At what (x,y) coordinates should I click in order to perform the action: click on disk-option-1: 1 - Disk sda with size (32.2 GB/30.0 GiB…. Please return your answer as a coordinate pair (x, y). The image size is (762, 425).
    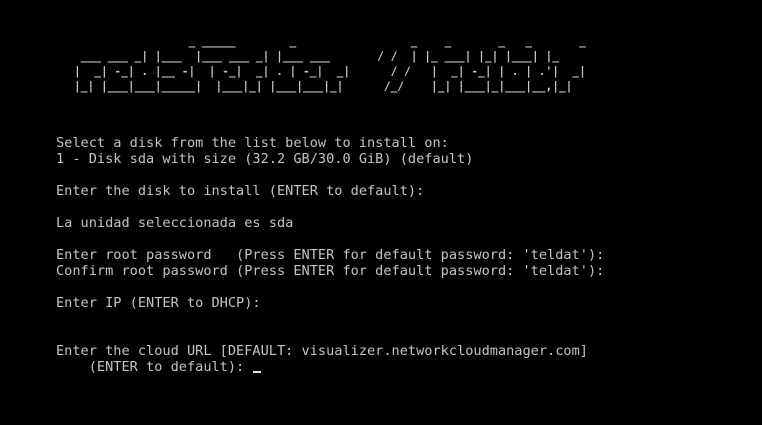
    Looking at the image, I should click on (265, 159).